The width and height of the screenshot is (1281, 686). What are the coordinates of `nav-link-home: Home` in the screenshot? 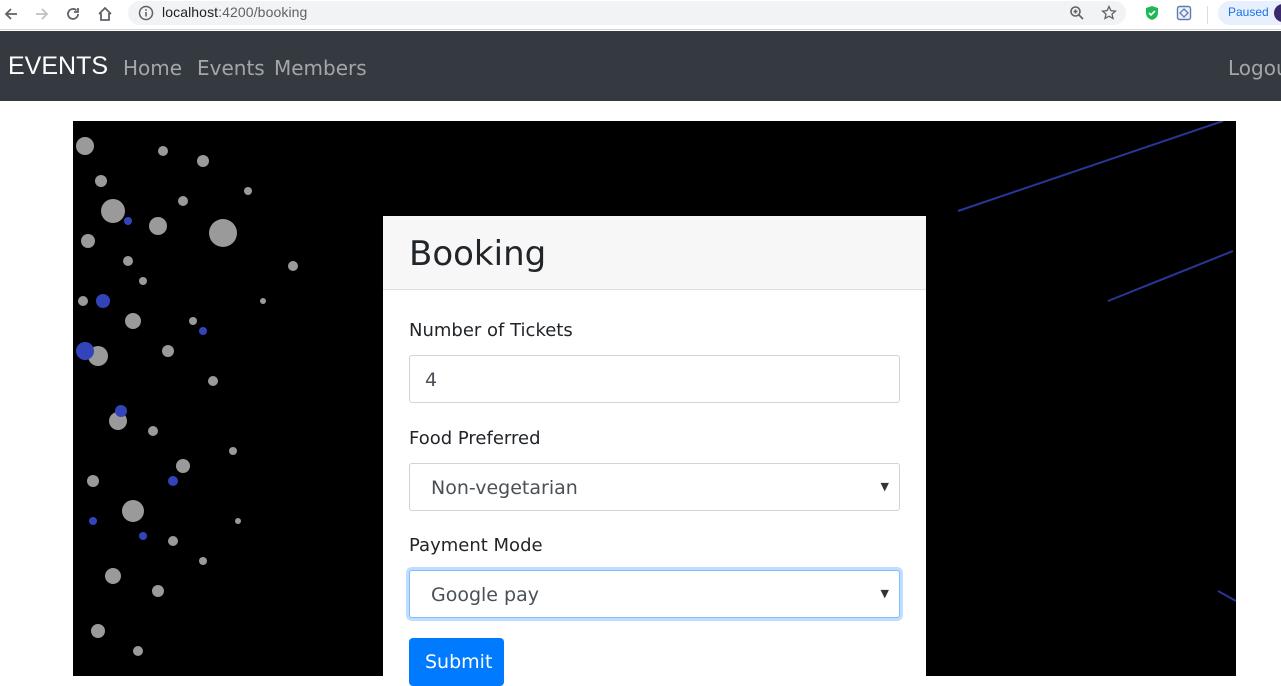 It's located at (152, 68).